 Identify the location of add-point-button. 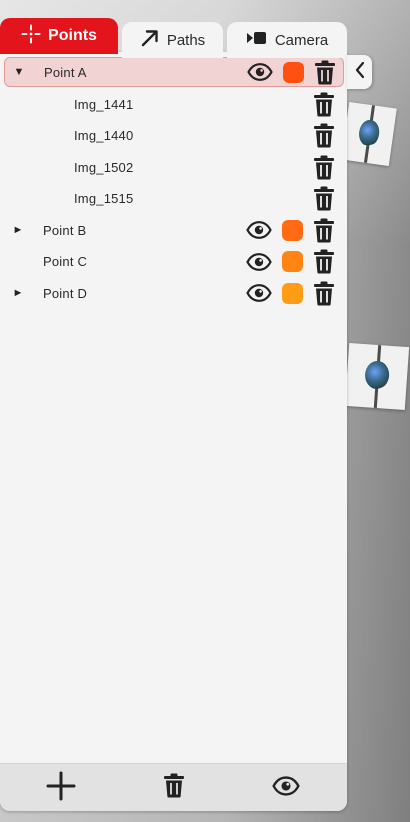
(61, 788).